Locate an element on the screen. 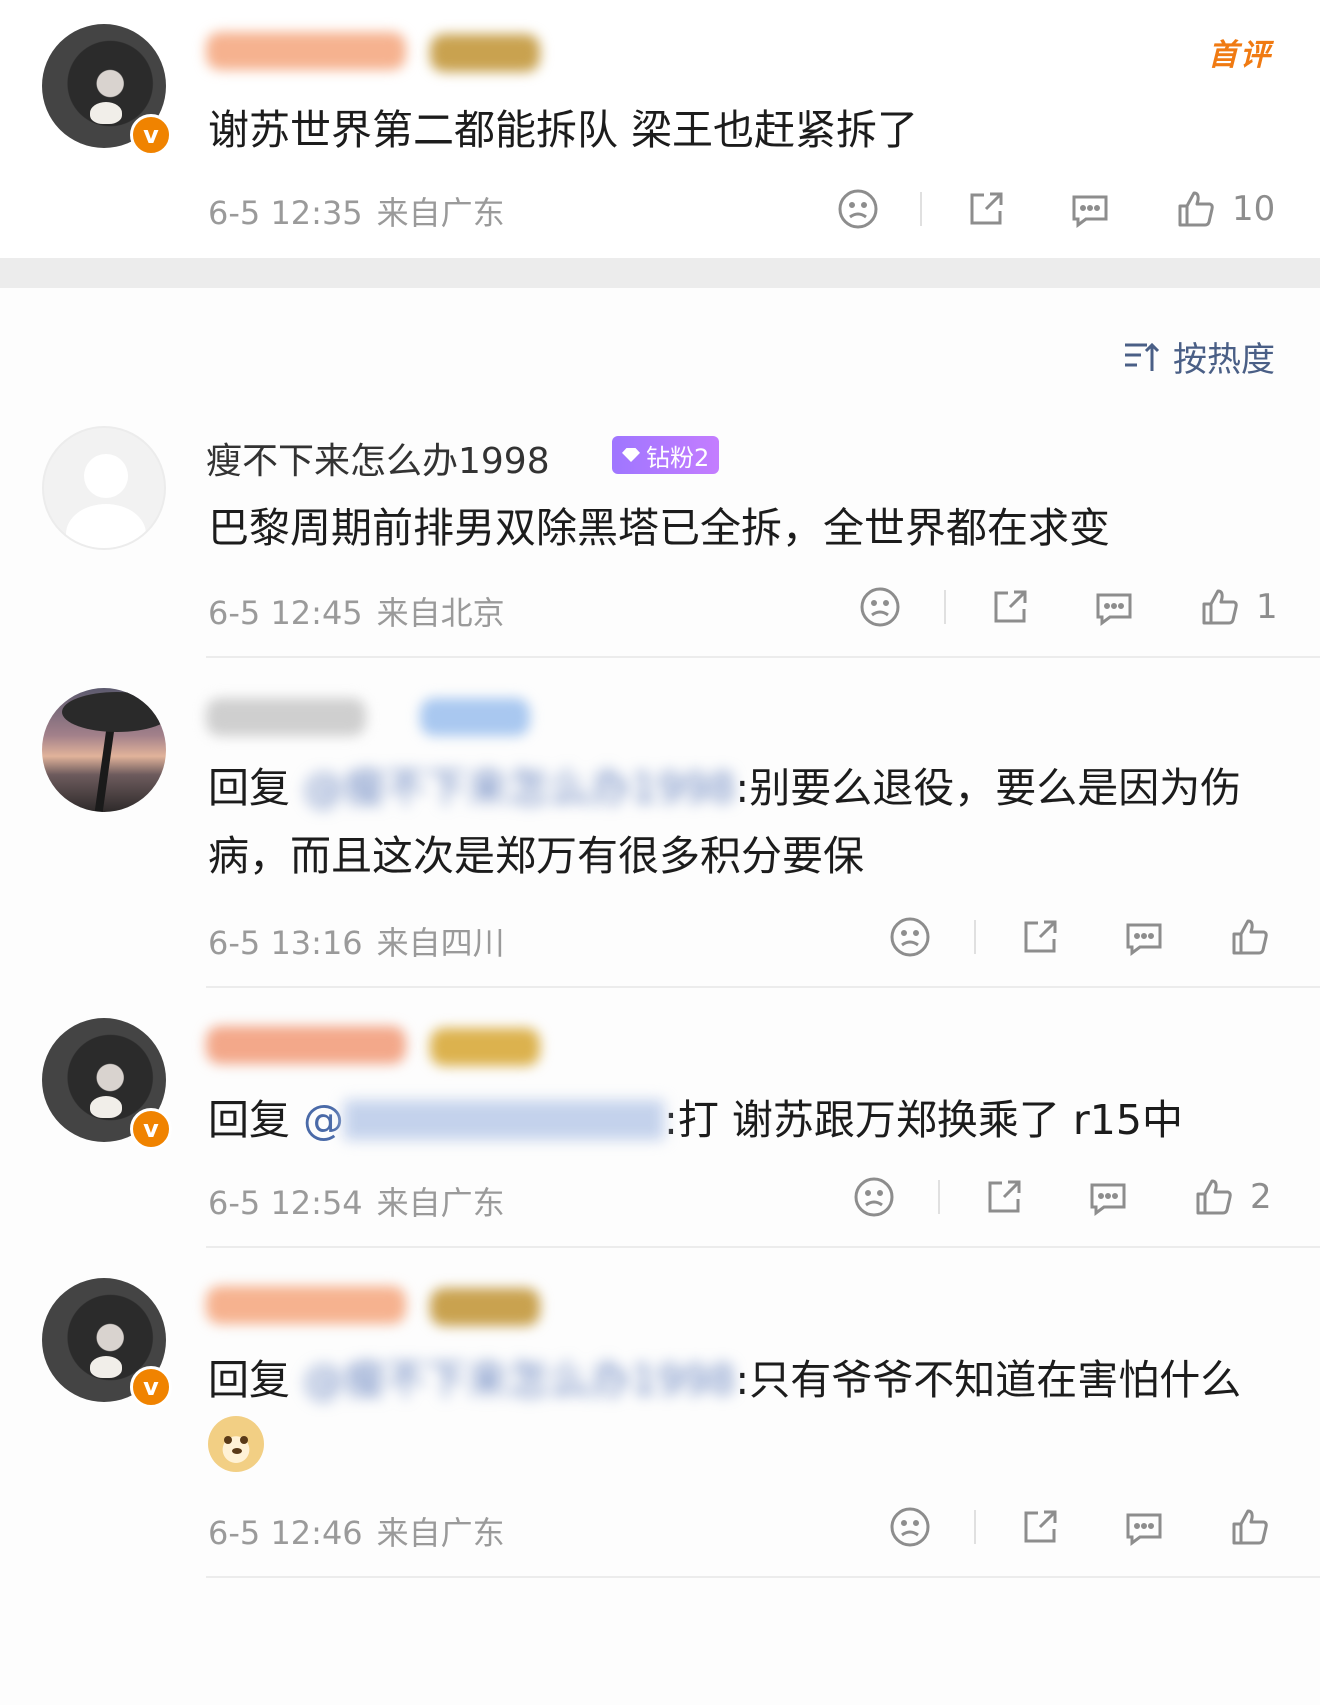 This screenshot has height=1705, width=1320. like-button: 10 is located at coordinates (1224, 209).